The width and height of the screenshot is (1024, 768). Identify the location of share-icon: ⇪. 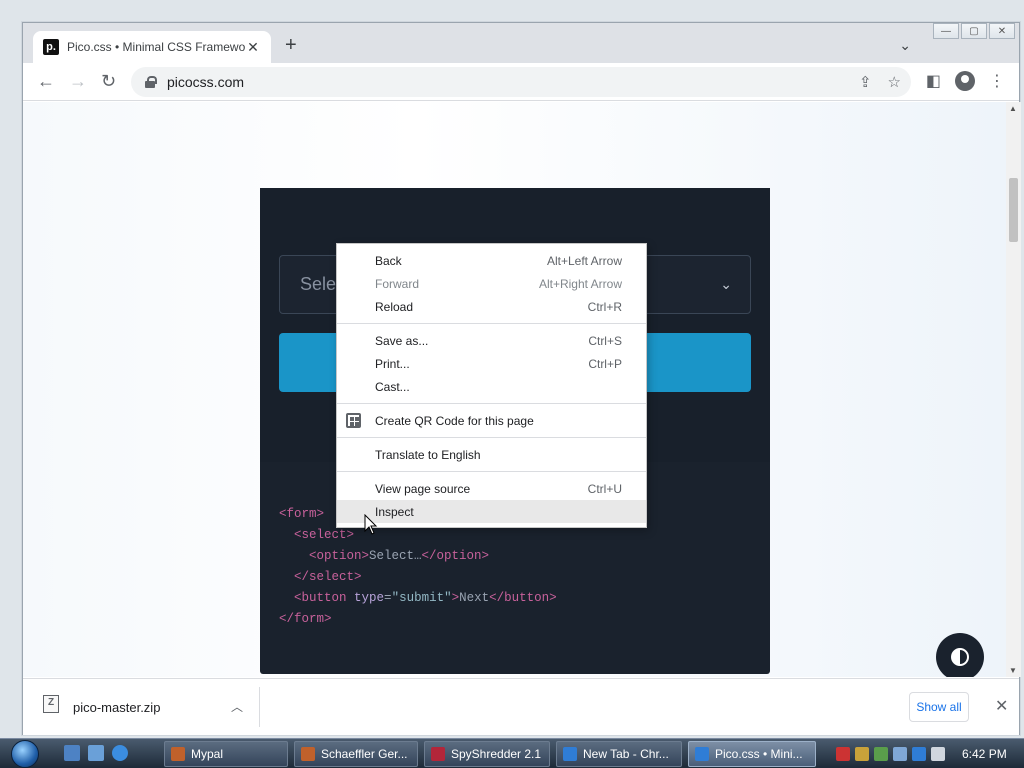
(865, 82).